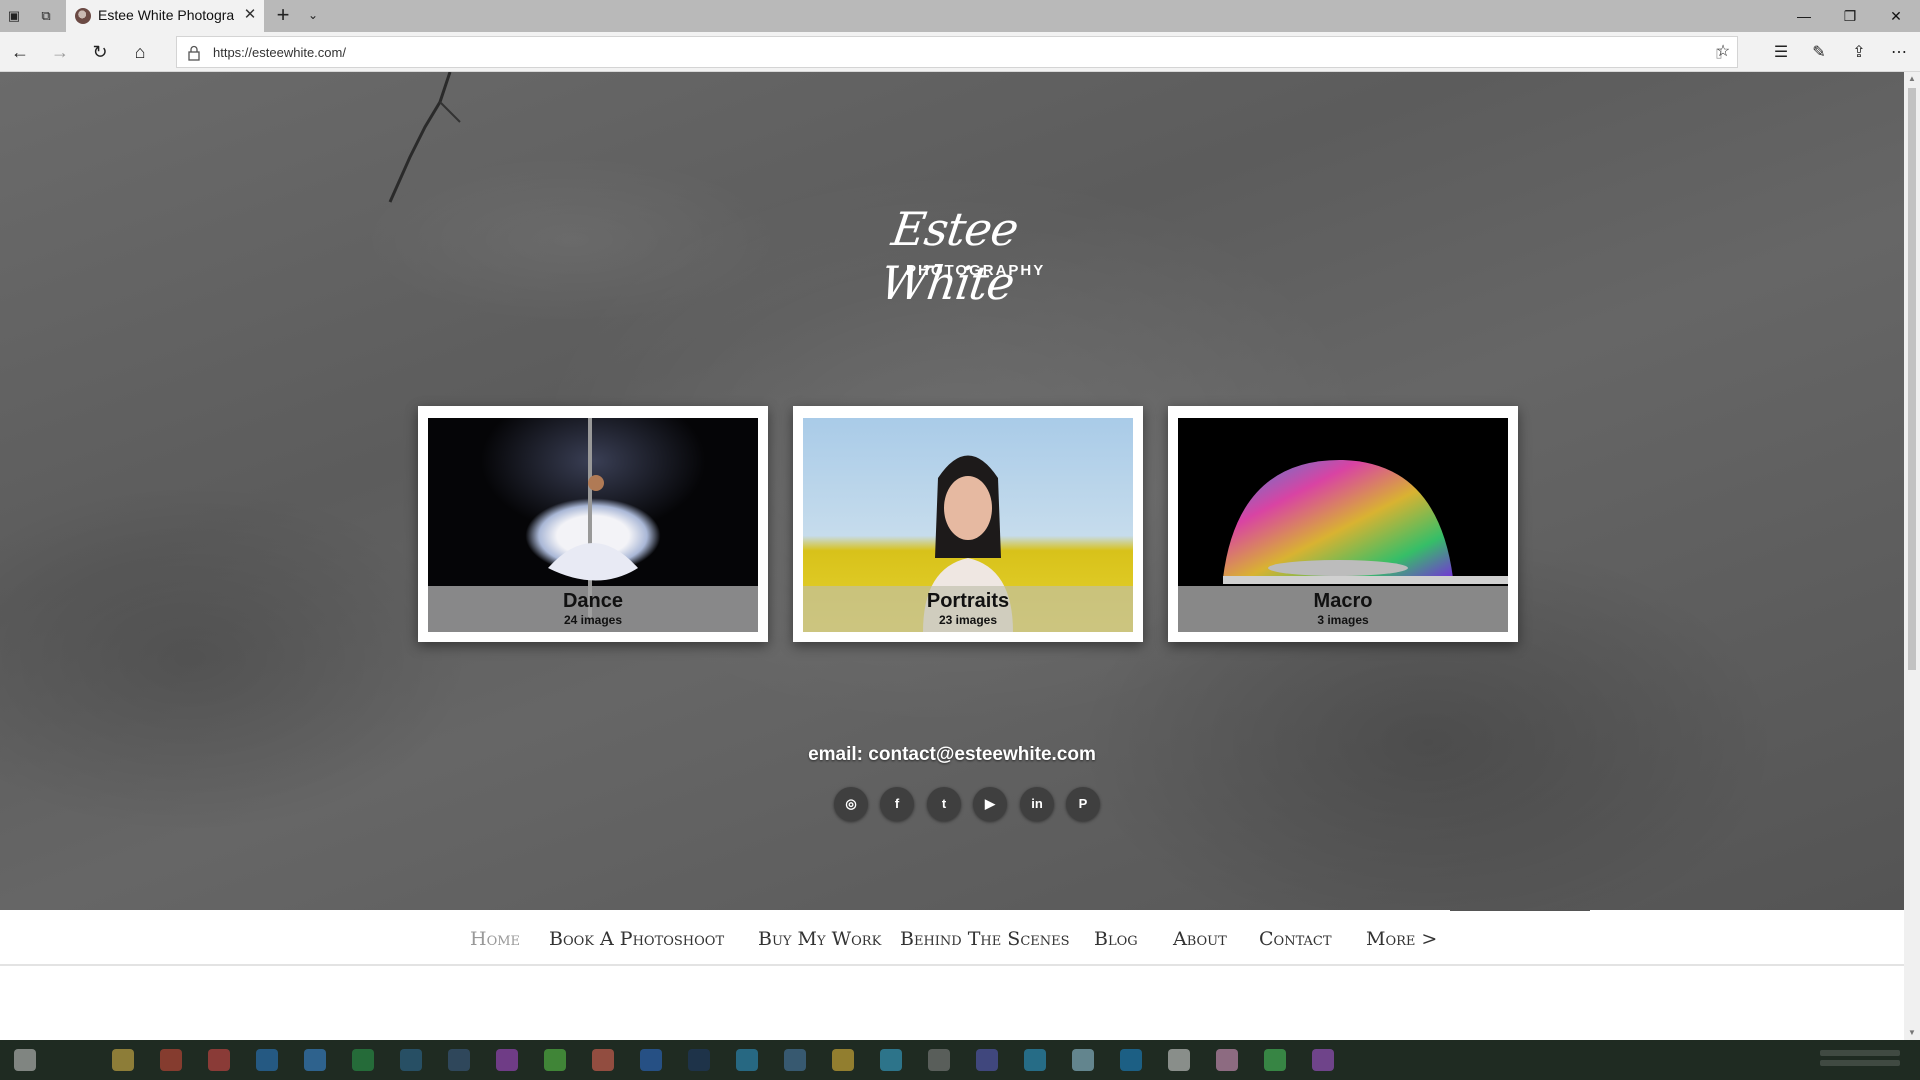  Describe the element at coordinates (424, 137) in the screenshot. I see `stone-crack-decoration` at that location.